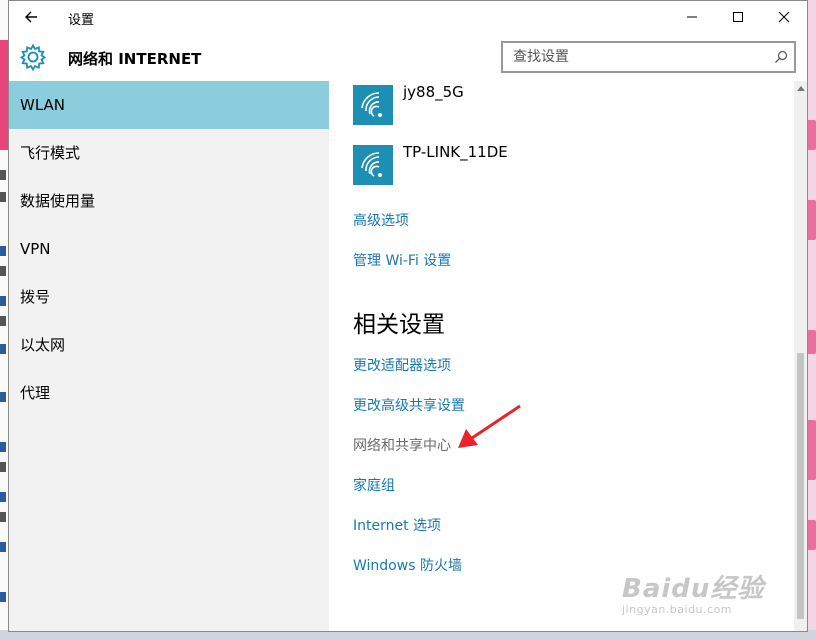 The height and width of the screenshot is (640, 816). What do you see at coordinates (169, 345) in the screenshot?
I see `sidebar-item-ethernet: 以太网` at bounding box center [169, 345].